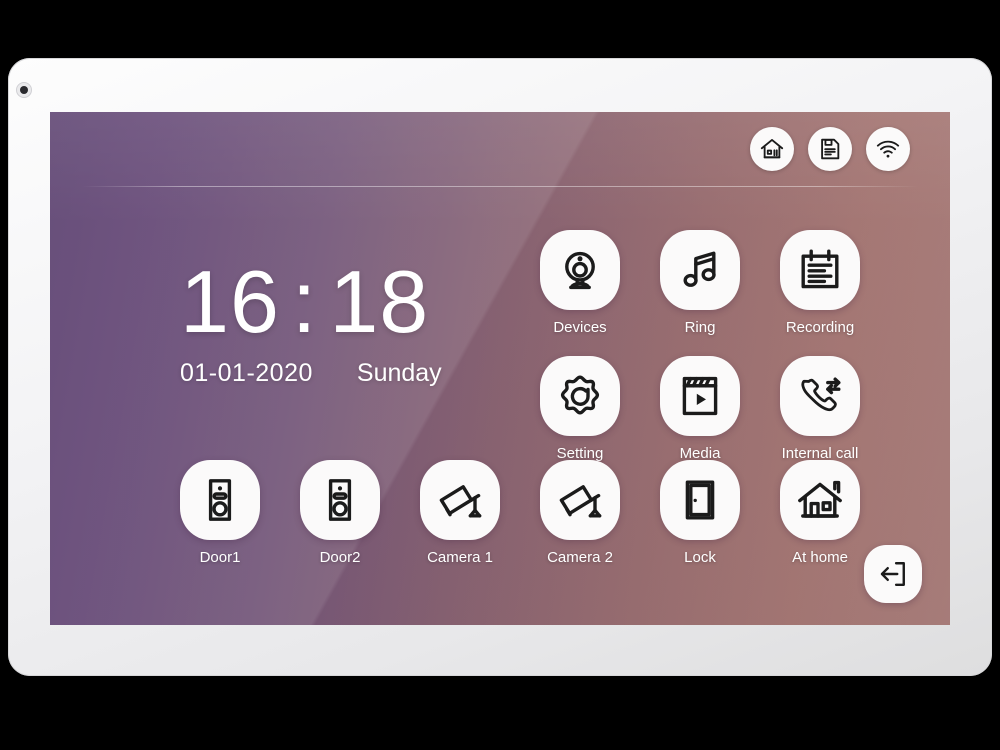  I want to click on clock-weekday: Sunday, so click(399, 372).